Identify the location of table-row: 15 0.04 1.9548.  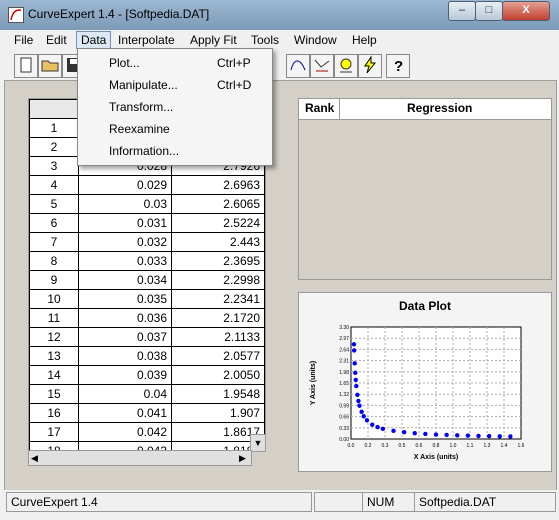
(147, 394).